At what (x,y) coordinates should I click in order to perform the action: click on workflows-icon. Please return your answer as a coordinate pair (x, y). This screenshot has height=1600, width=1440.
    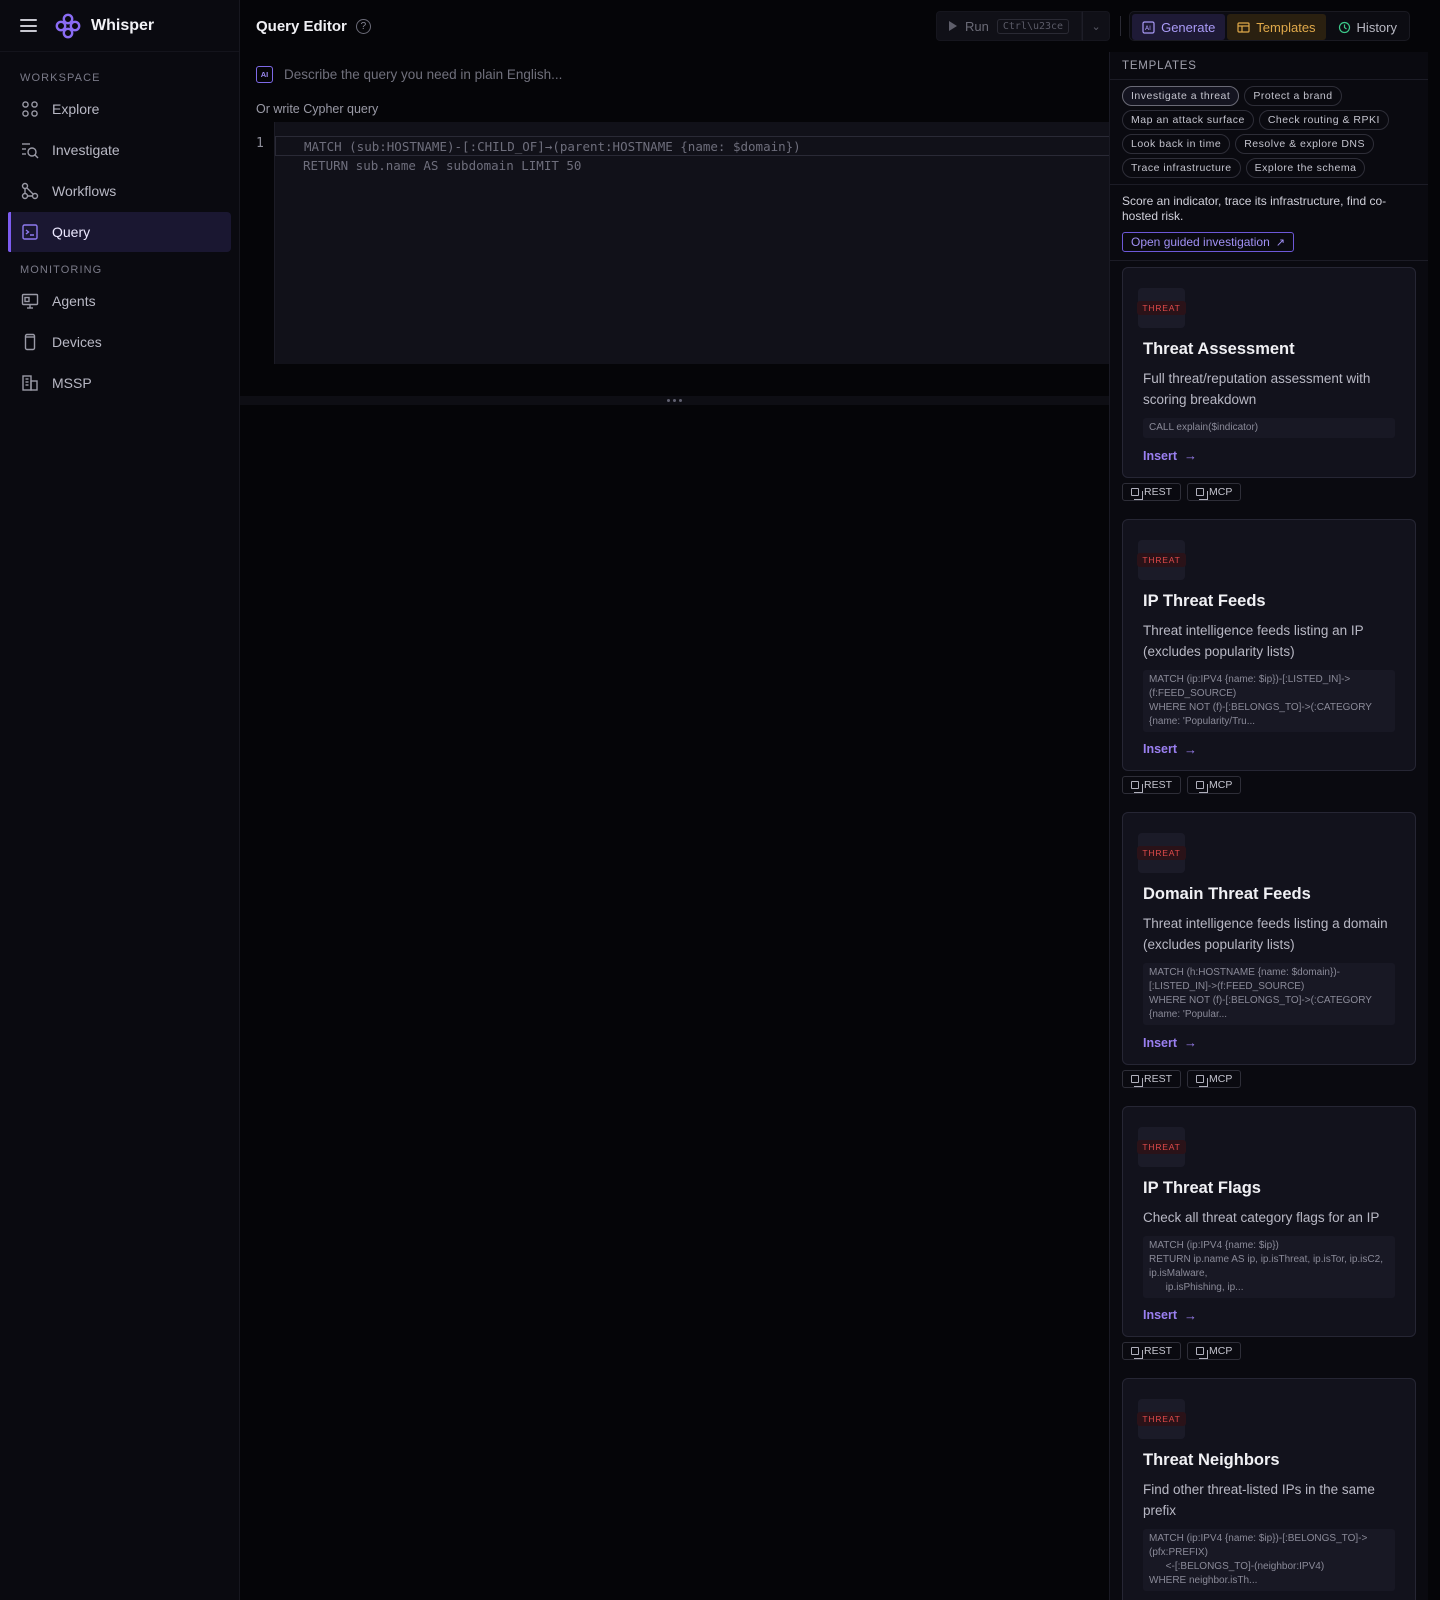
    Looking at the image, I should click on (30, 191).